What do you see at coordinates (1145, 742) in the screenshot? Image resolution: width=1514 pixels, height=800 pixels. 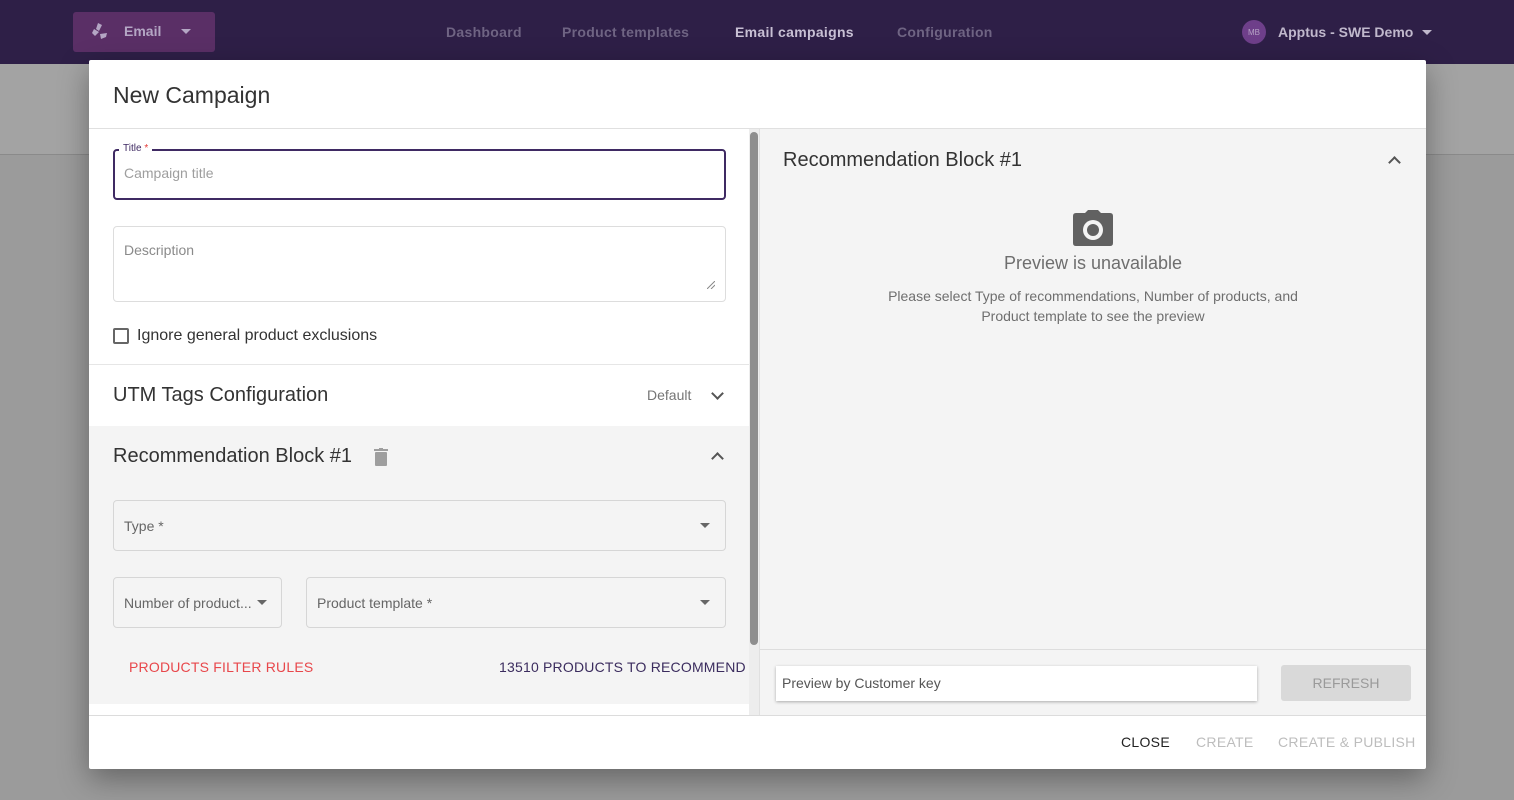 I see `close-button: CLOSE` at bounding box center [1145, 742].